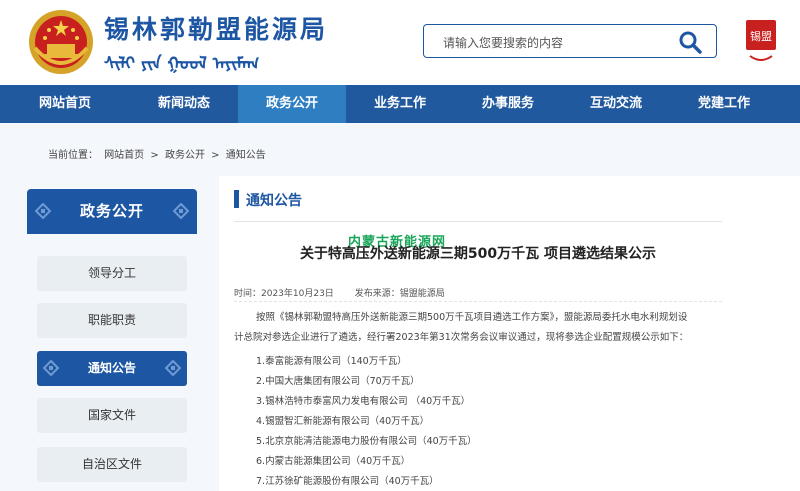 This screenshot has width=800, height=491. Describe the element at coordinates (284, 294) in the screenshot. I see `publish-time: 时间：2023年10月23日` at that location.